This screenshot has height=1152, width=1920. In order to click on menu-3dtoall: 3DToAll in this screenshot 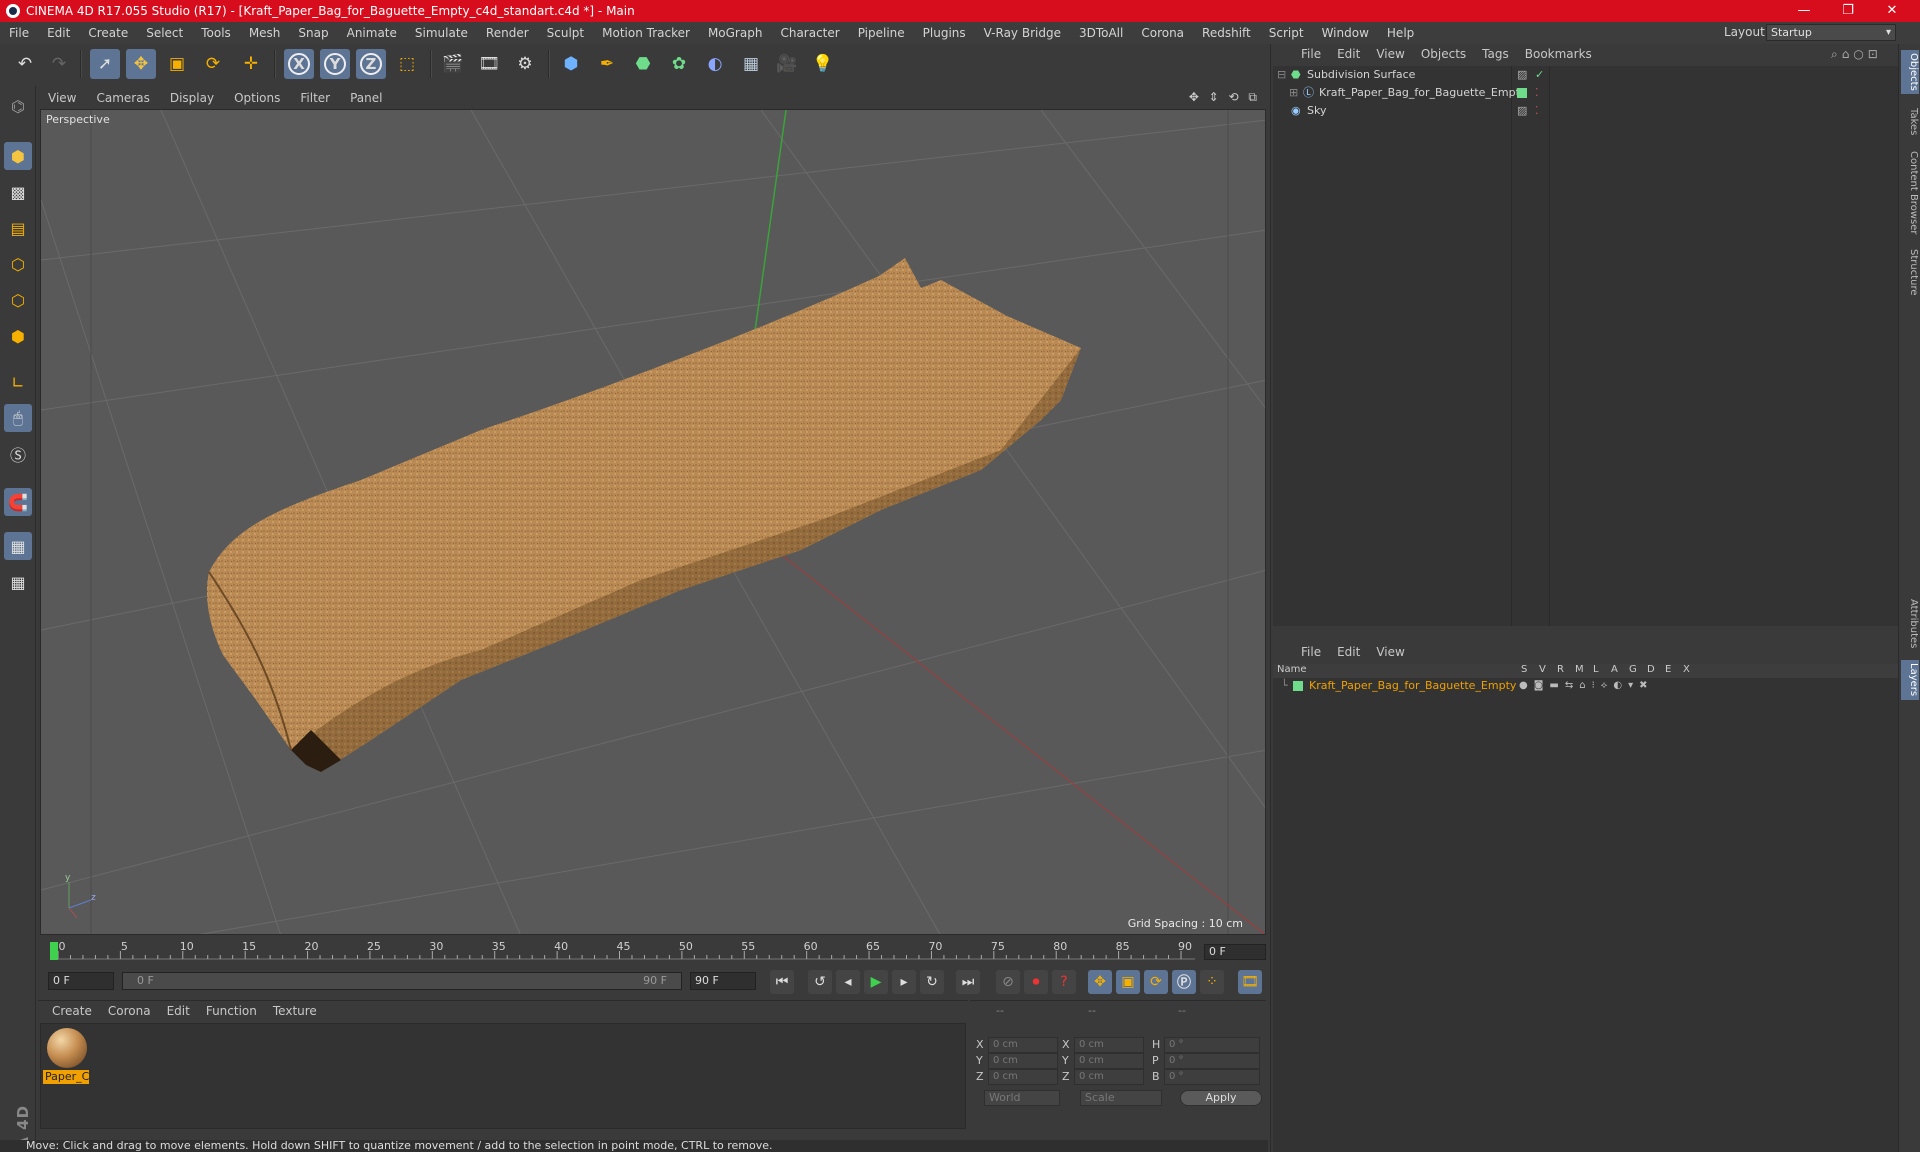, I will do `click(1101, 33)`.